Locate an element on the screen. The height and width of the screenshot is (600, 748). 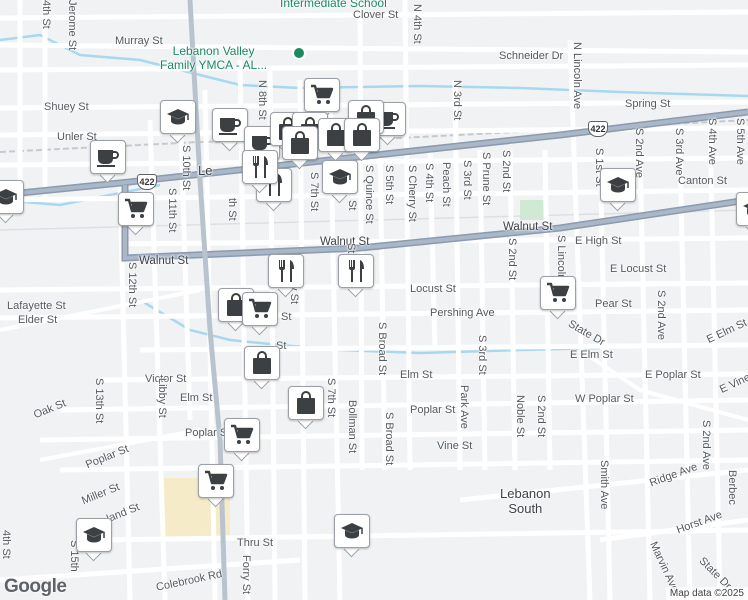
street-label: N 8th St is located at coordinates (262, 100).